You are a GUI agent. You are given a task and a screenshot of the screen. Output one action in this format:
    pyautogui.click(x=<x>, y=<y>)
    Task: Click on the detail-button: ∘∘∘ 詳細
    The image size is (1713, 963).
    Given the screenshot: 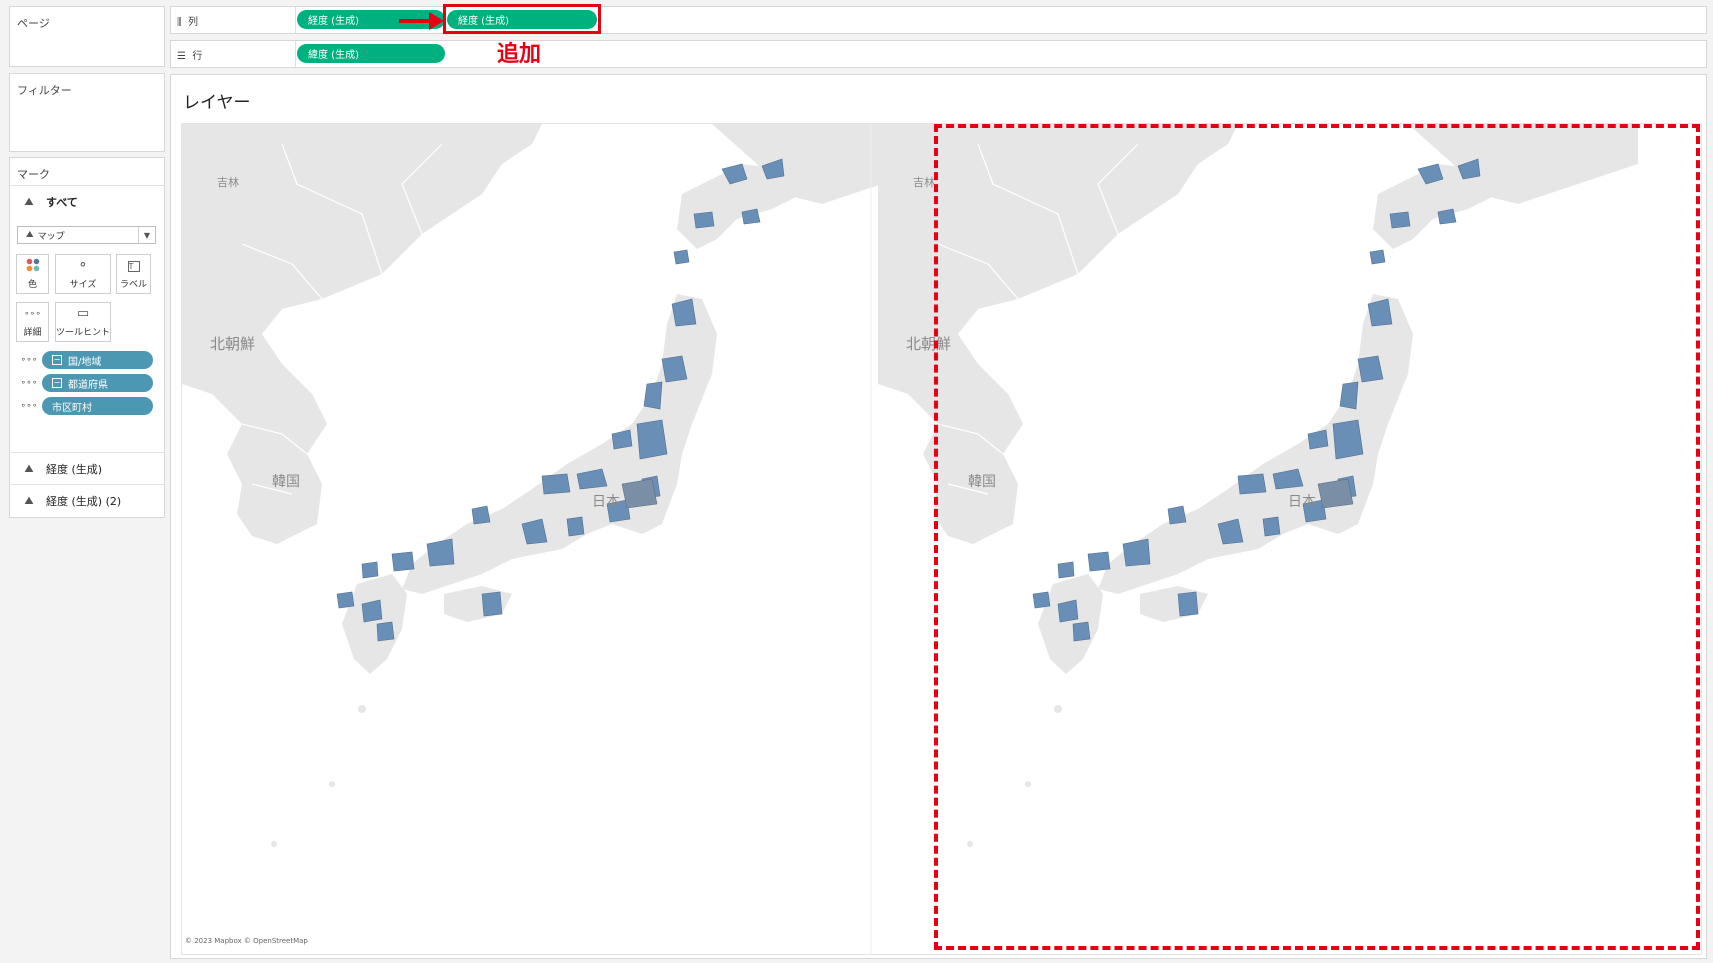 What is the action you would take?
    pyautogui.click(x=32, y=322)
    